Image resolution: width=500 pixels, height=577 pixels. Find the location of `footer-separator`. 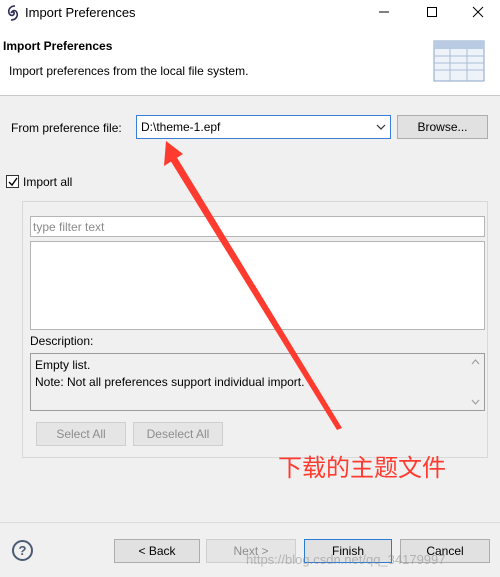

footer-separator is located at coordinates (250, 522).